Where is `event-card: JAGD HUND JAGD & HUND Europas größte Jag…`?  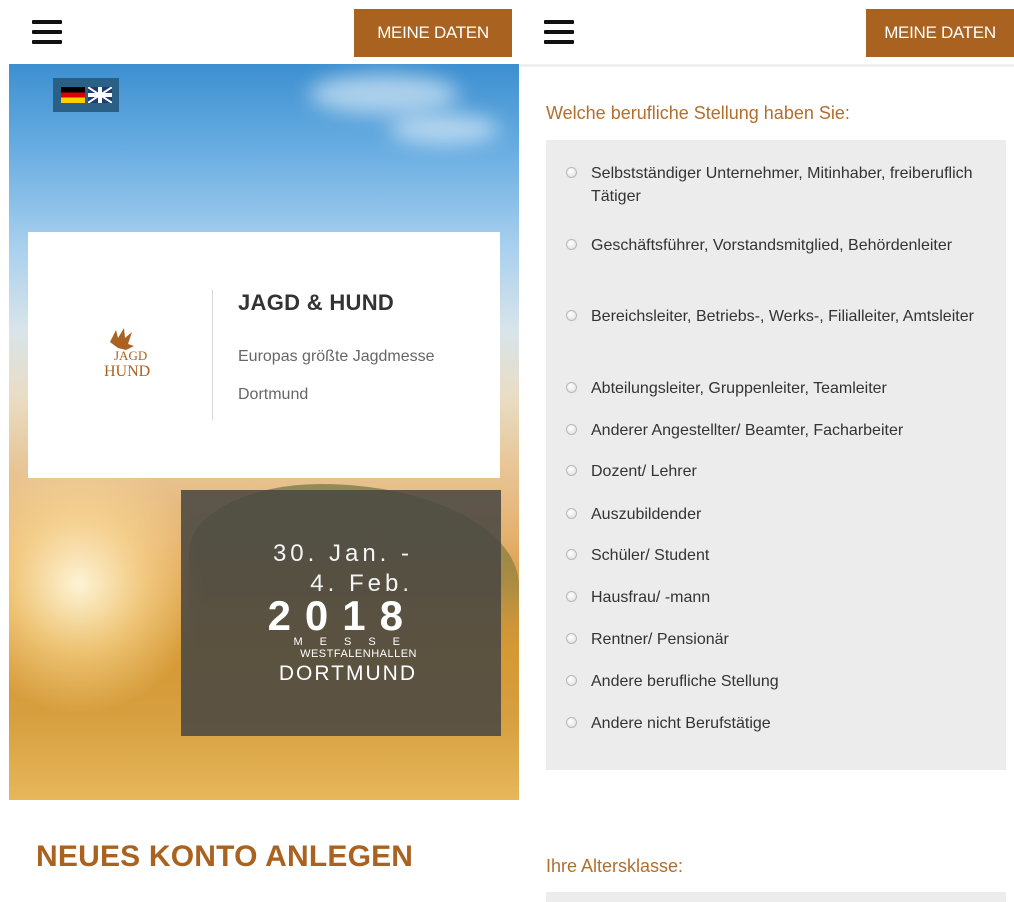 event-card: JAGD HUND JAGD & HUND Europas größte Jag… is located at coordinates (264, 355).